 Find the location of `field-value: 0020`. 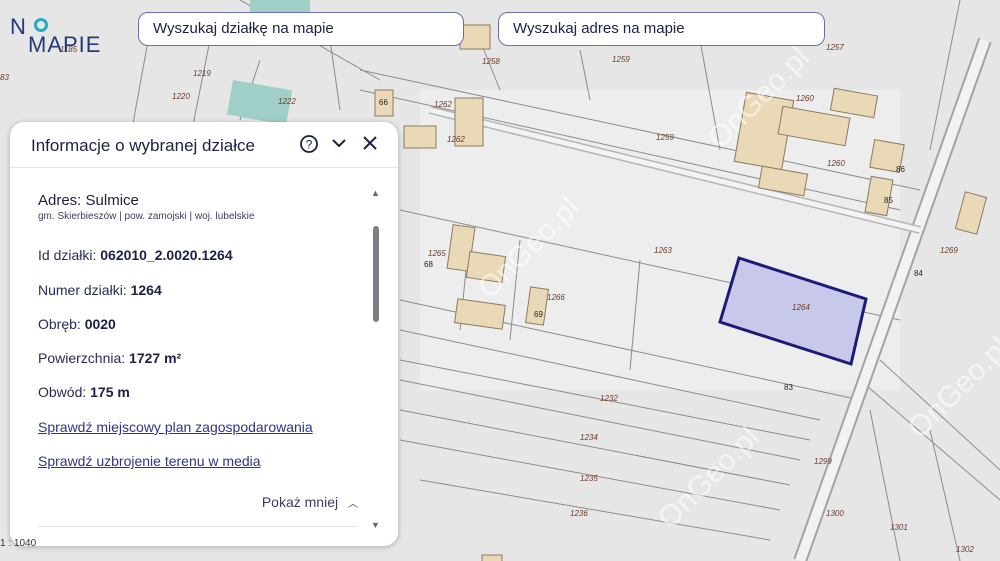

field-value: 0020 is located at coordinates (100, 324).